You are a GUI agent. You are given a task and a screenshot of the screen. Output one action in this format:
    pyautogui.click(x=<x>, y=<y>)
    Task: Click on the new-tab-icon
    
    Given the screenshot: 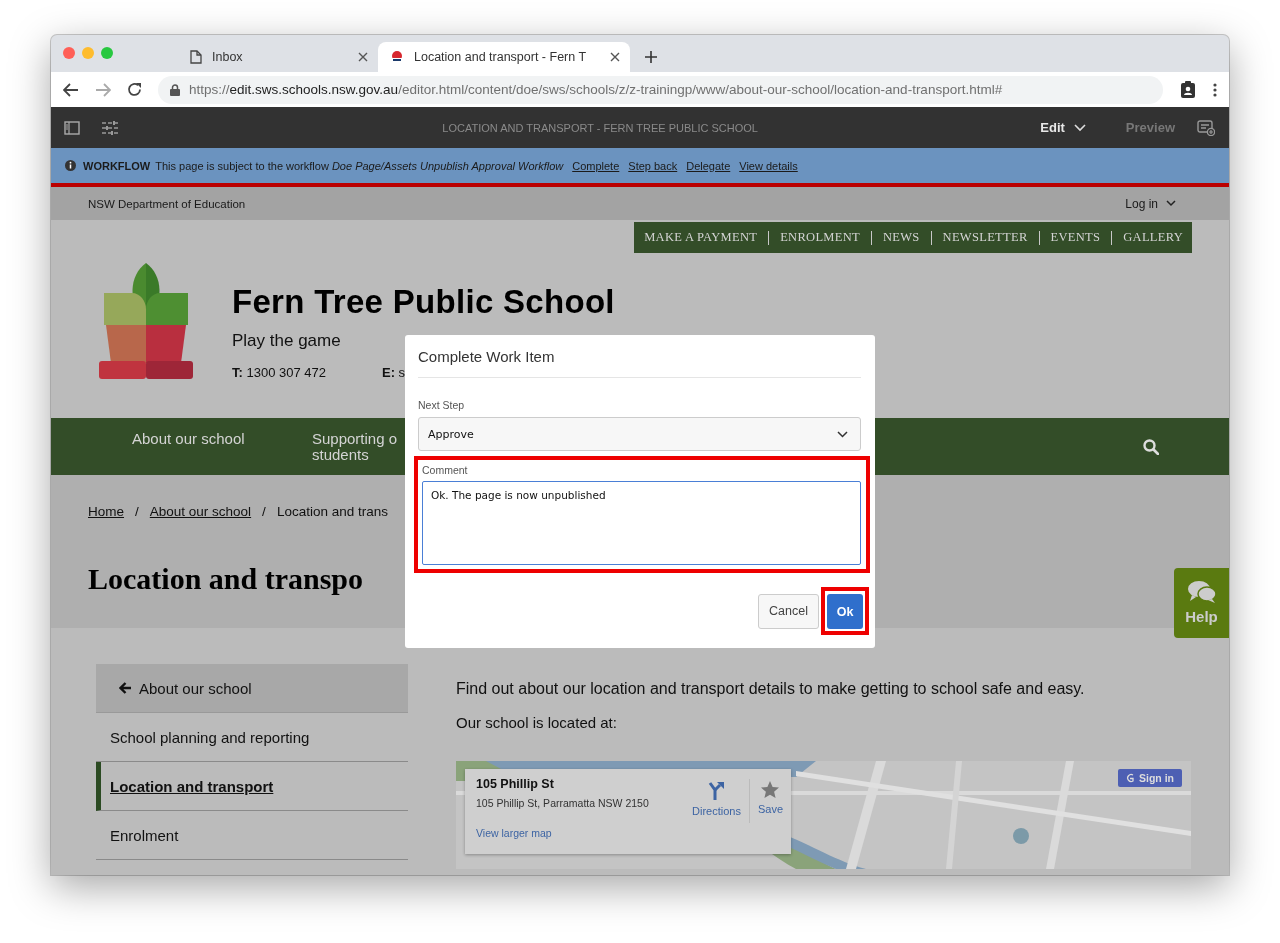 What is the action you would take?
    pyautogui.click(x=651, y=57)
    